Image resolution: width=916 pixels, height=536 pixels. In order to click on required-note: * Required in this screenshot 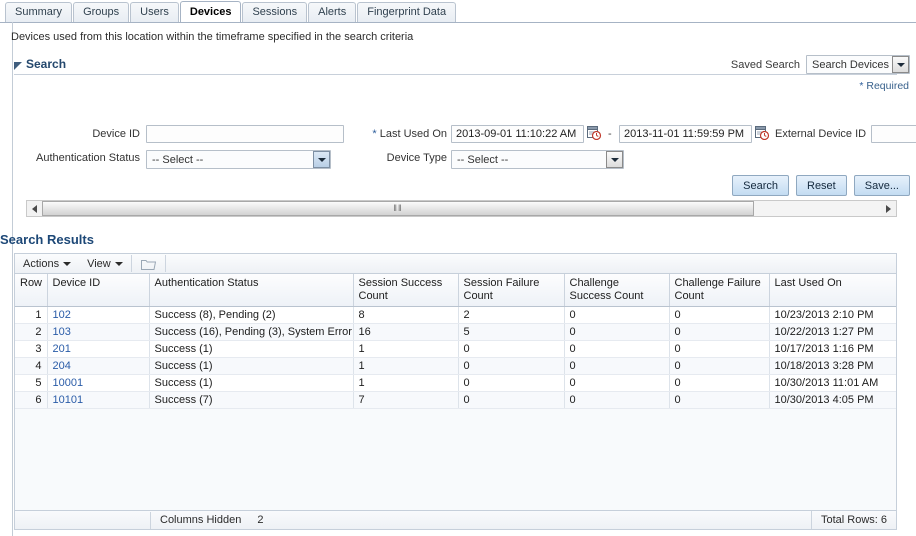, I will do `click(884, 86)`.